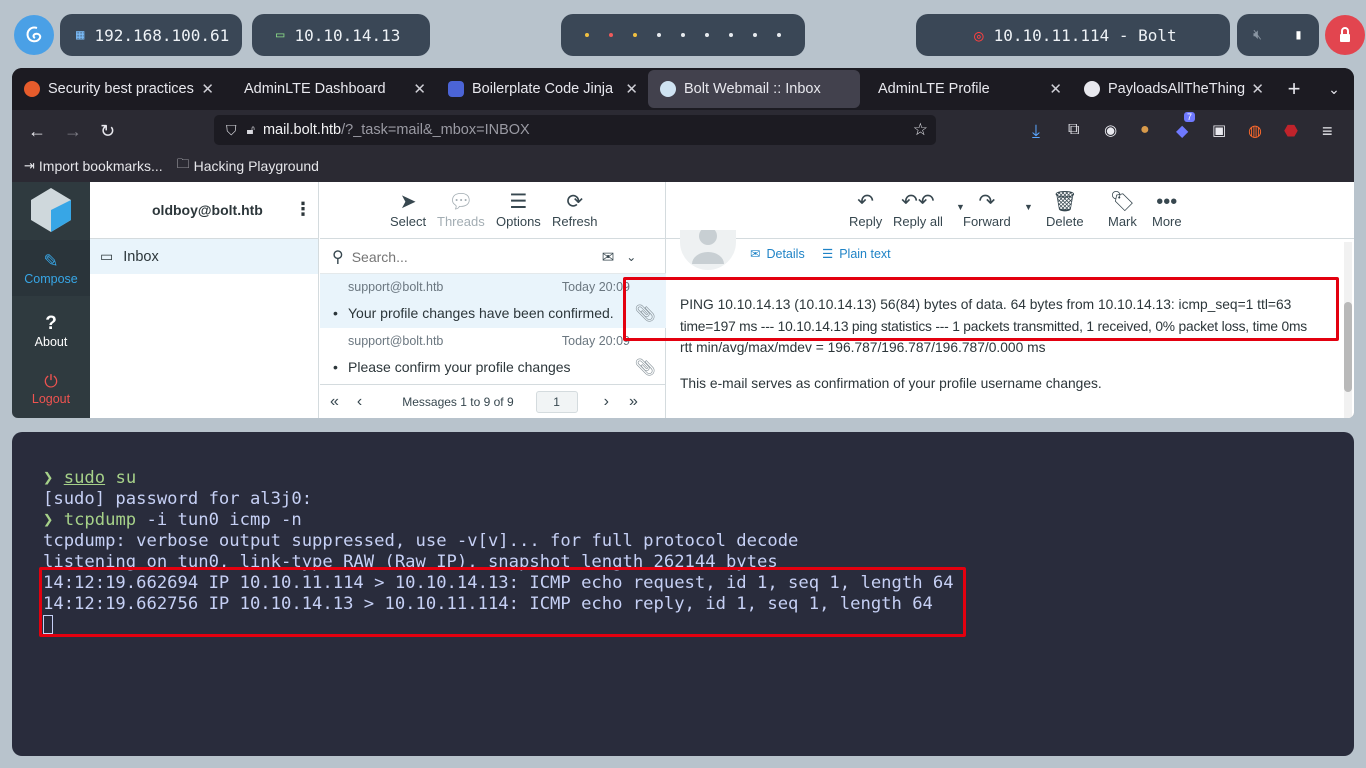  Describe the element at coordinates (151, 35) in the screenshot. I see `host-ip-widget: ▦ 192.168.100.61` at that location.